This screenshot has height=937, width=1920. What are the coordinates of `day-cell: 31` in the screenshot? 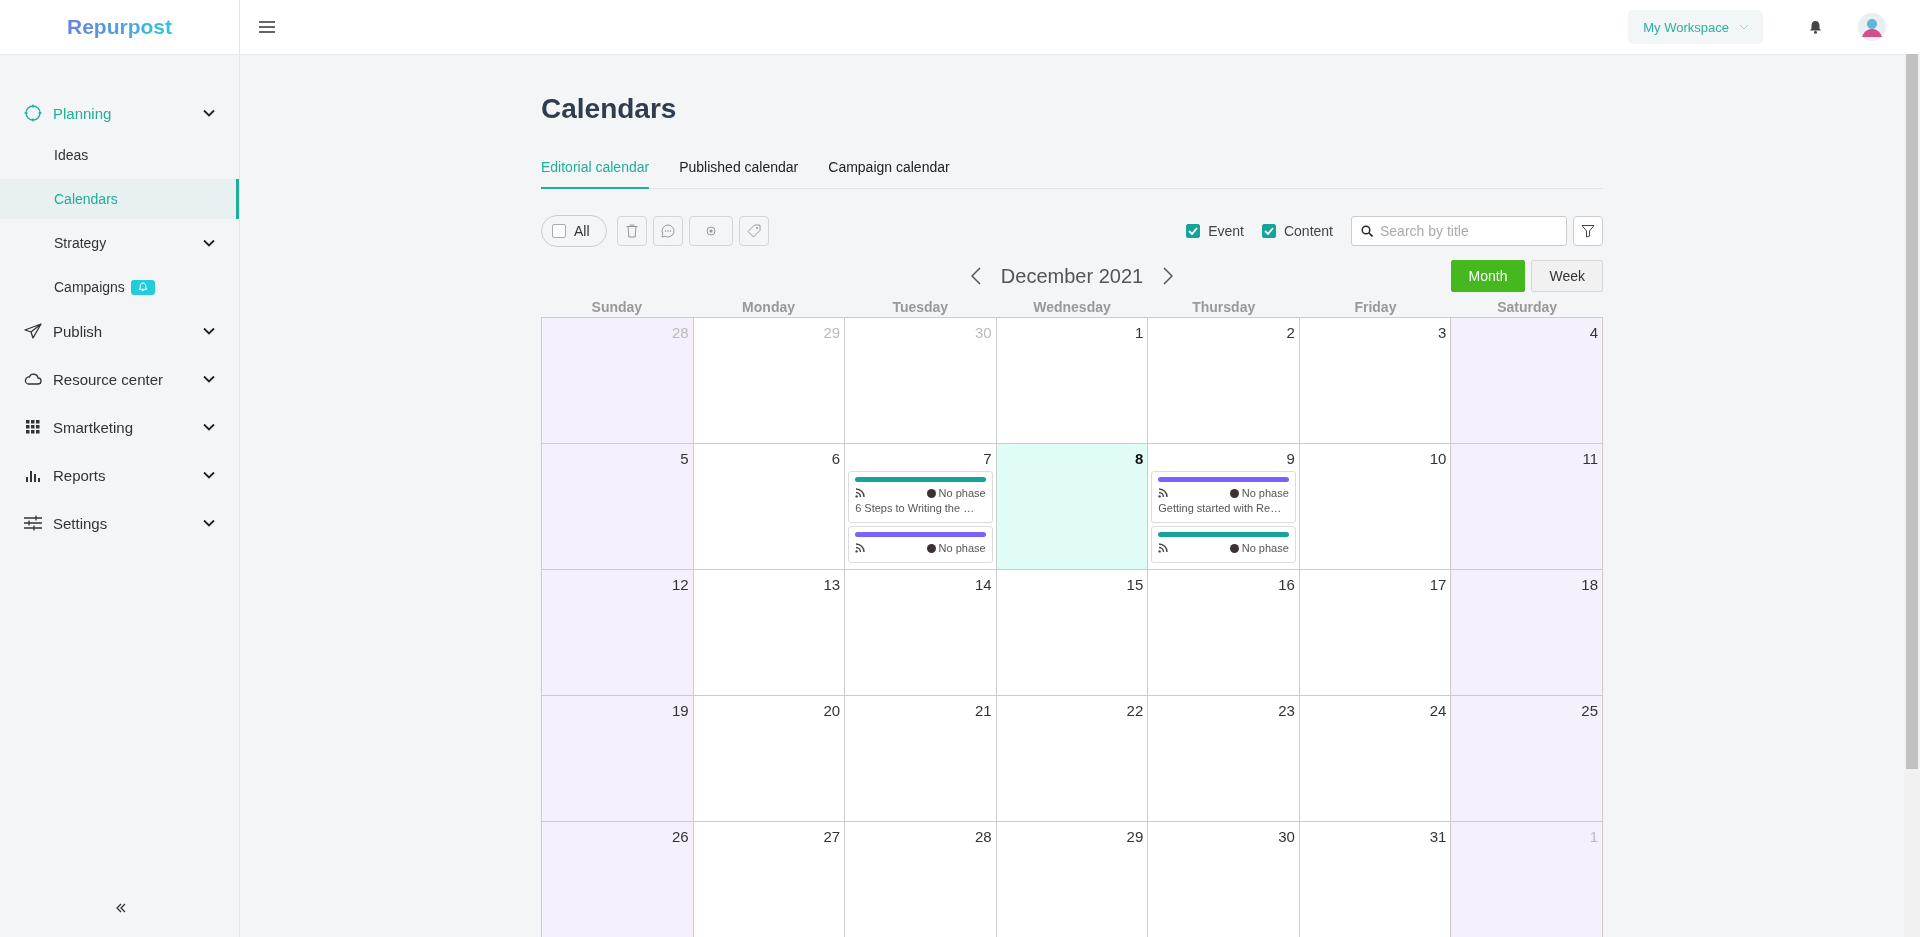 It's located at (1375, 879).